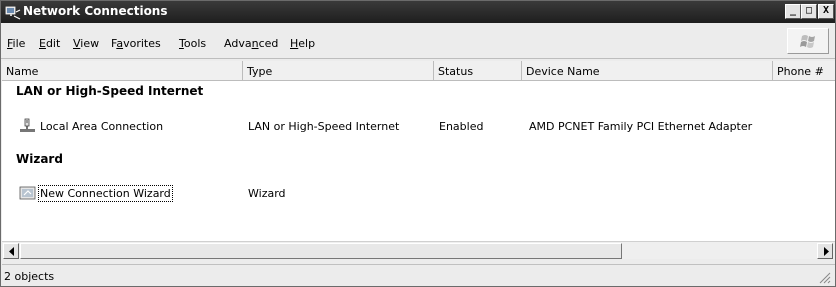 Image resolution: width=836 pixels, height=287 pixels. Describe the element at coordinates (110, 91) in the screenshot. I see `group-header-lan: LAN or High-Speed Internet` at that location.